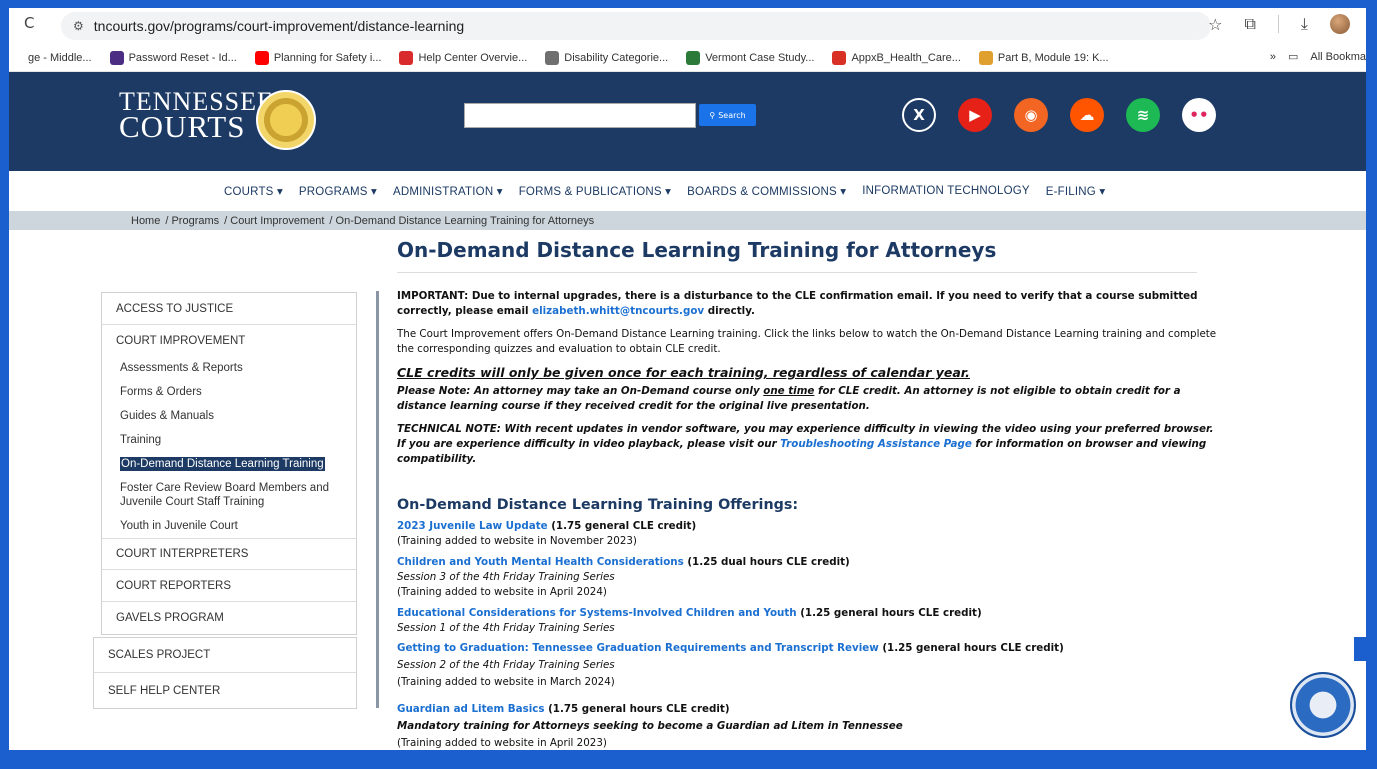 This screenshot has width=1377, height=769. I want to click on search-button: ⚲ Search, so click(727, 115).